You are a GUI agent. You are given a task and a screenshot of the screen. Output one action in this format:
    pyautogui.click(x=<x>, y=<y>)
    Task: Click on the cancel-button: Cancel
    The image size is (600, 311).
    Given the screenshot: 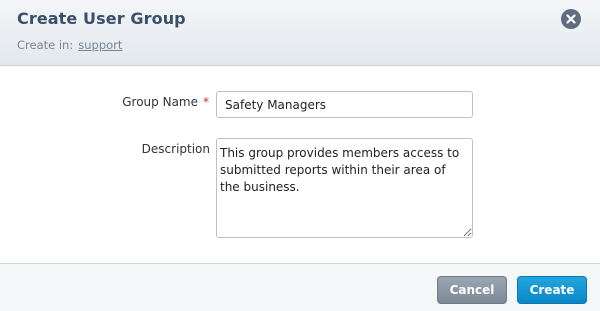 What is the action you would take?
    pyautogui.click(x=472, y=290)
    